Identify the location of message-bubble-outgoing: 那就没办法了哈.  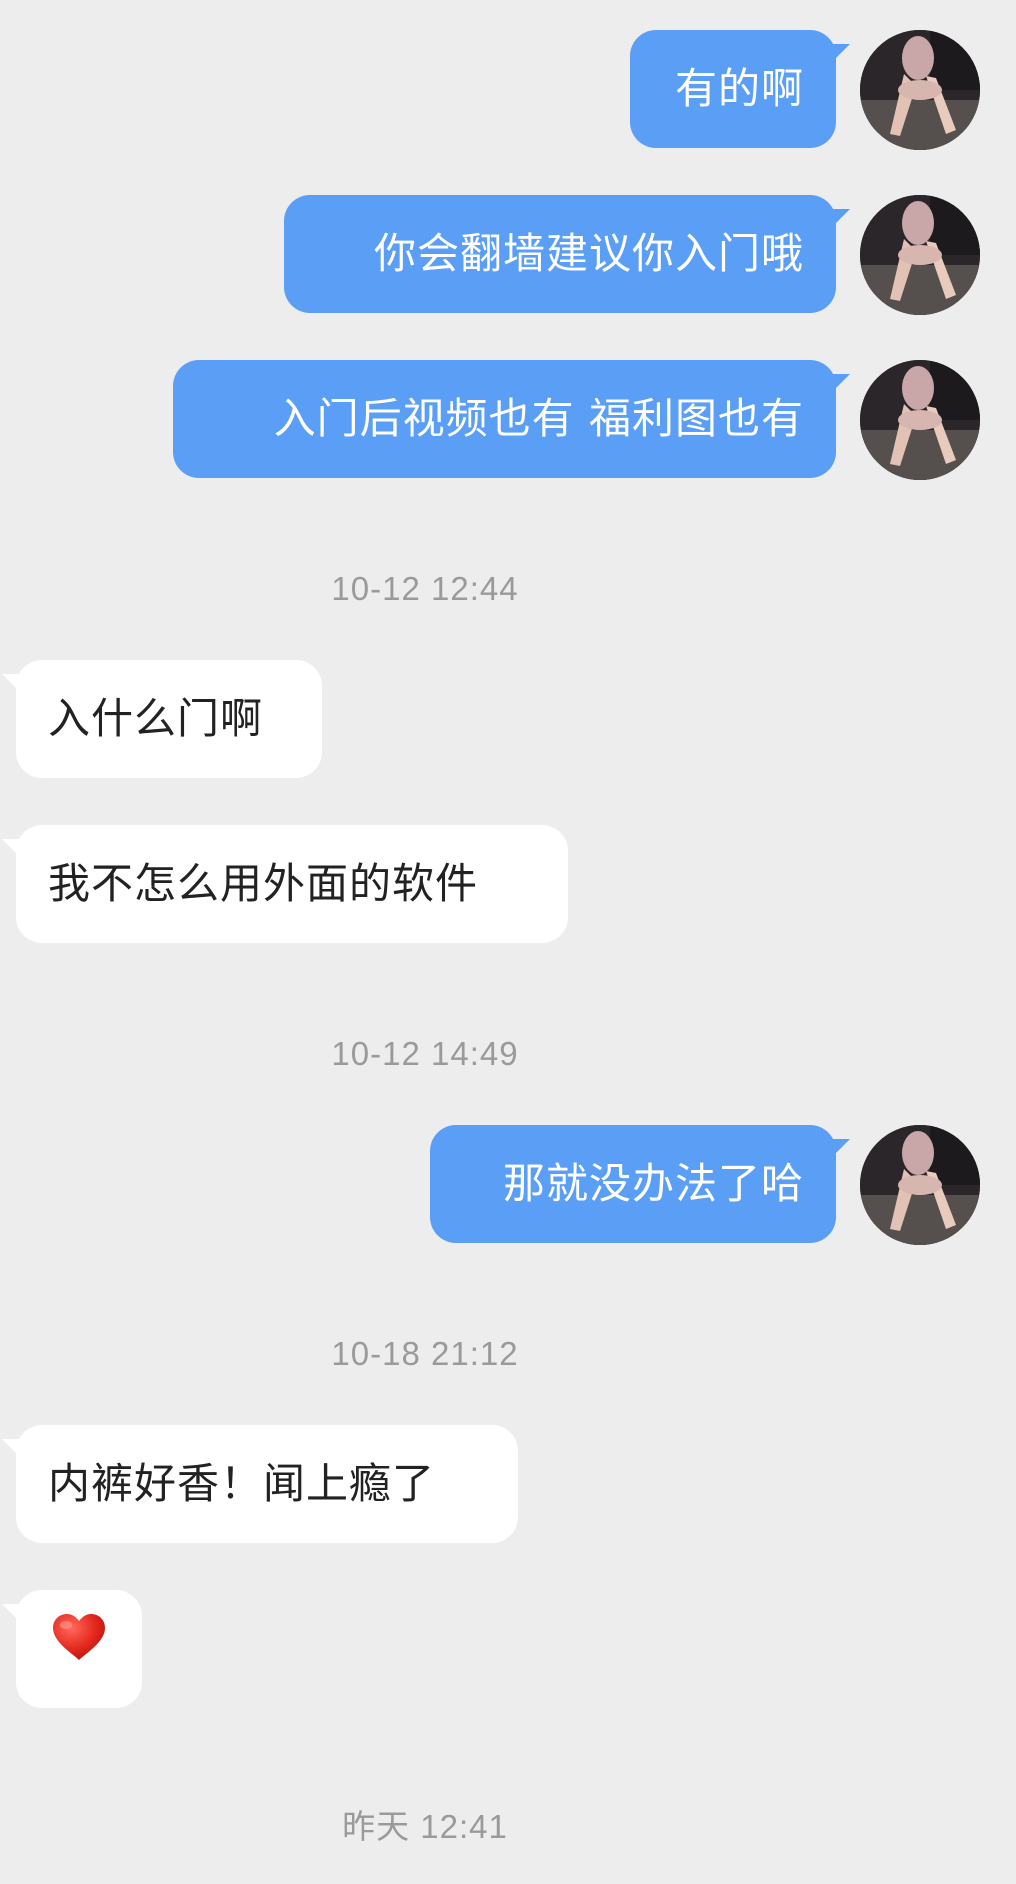
(640, 1184).